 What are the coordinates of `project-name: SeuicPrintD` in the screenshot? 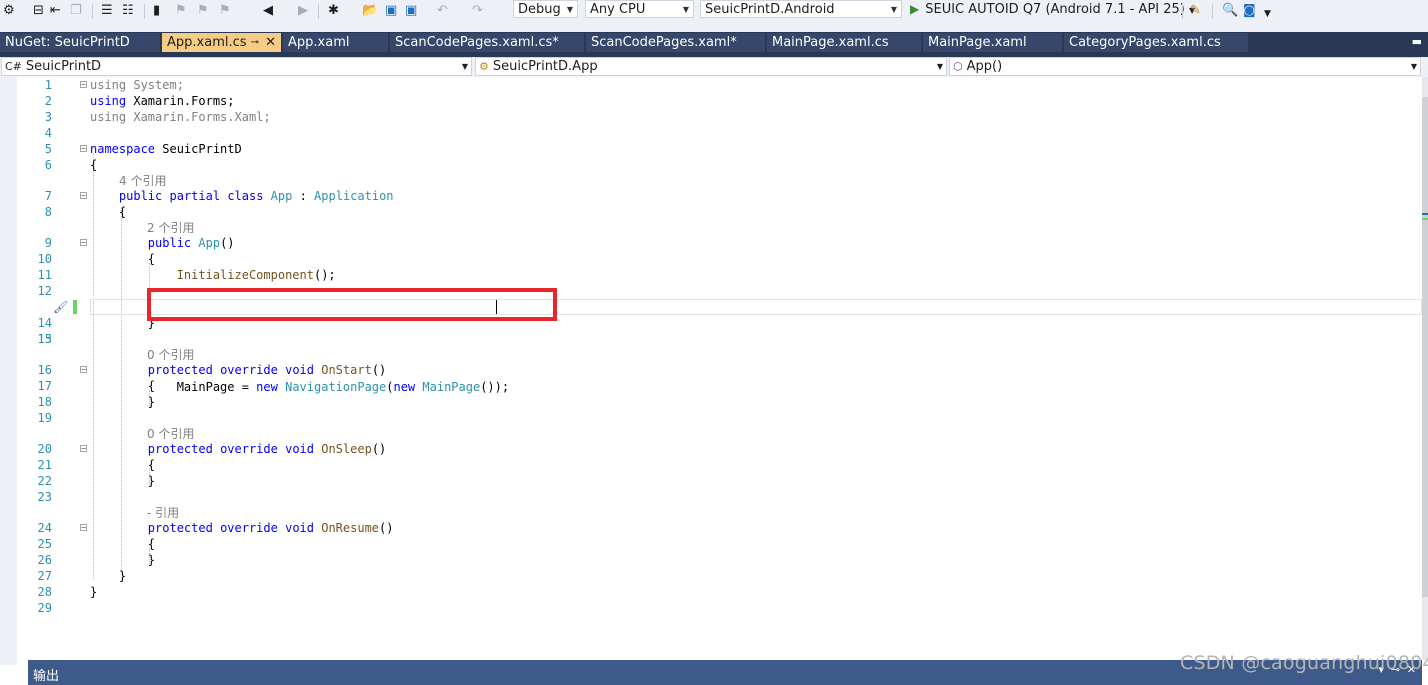 It's located at (63, 66).